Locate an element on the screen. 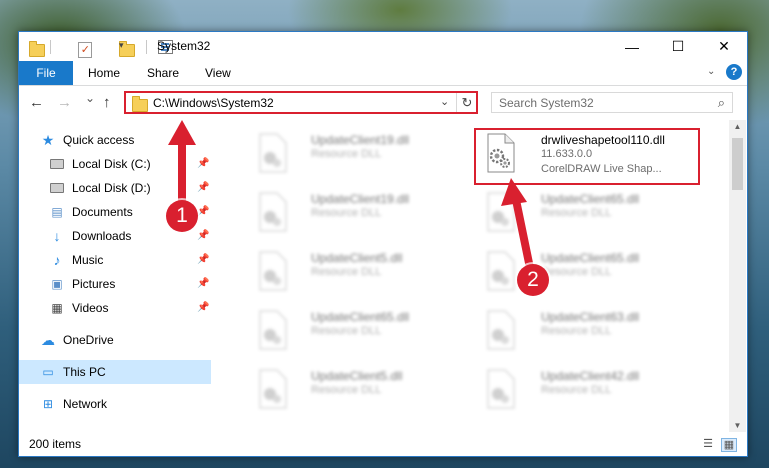  sidebar-item-label: Documents is located at coordinates (102, 212).